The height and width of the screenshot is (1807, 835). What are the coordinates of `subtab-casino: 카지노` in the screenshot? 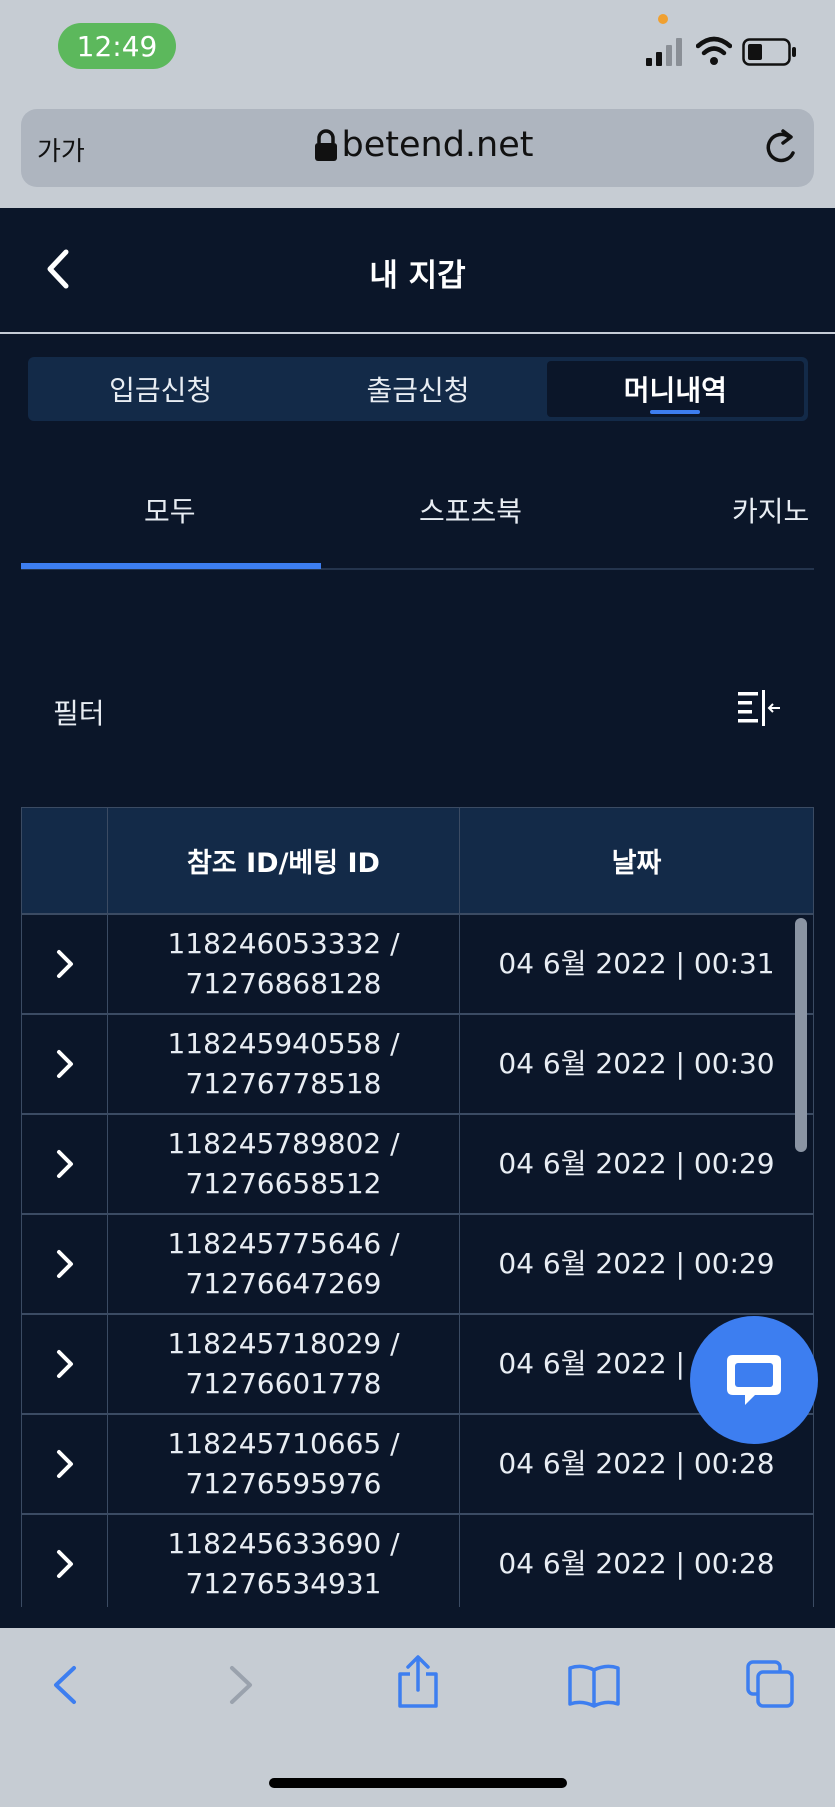 It's located at (770, 510).